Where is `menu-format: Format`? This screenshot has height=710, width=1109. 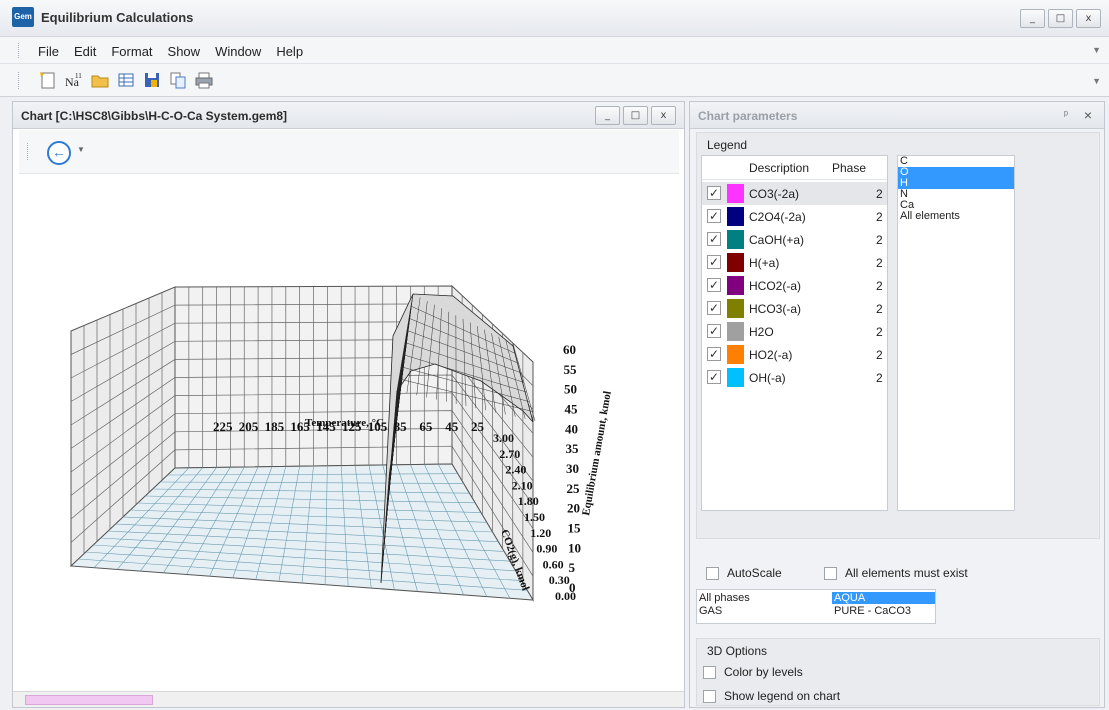
menu-format: Format is located at coordinates (131, 51).